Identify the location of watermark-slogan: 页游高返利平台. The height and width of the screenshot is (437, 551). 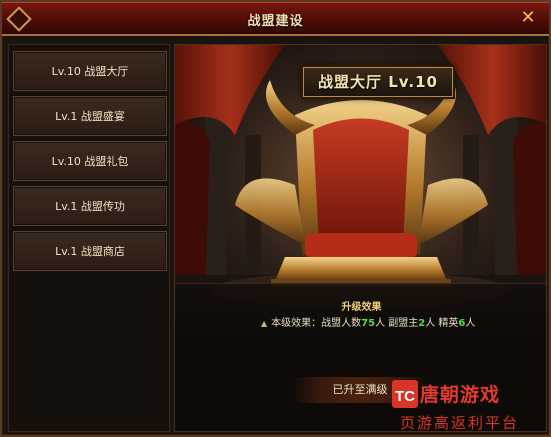
(460, 423).